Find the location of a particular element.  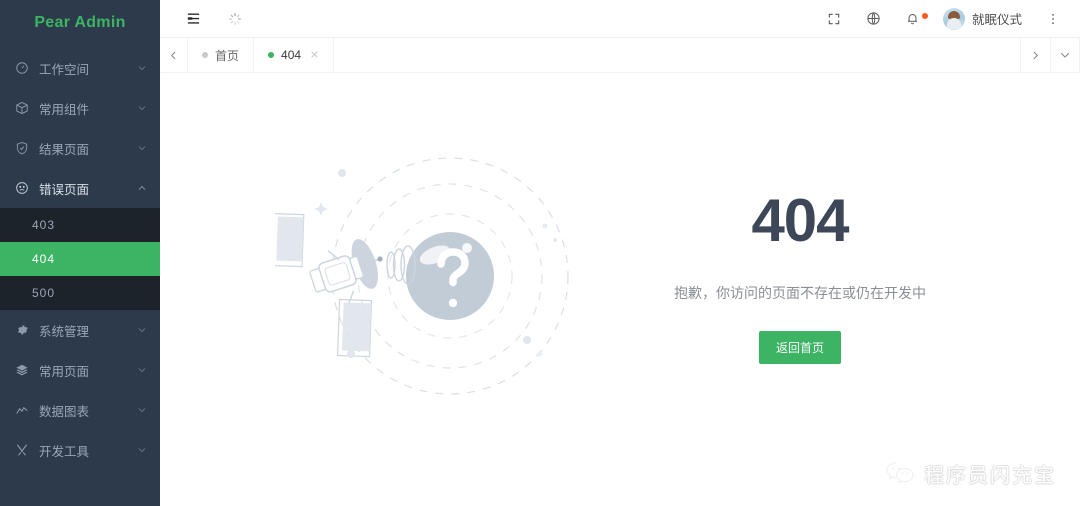

sidebar-item-label: 系统管理 is located at coordinates (64, 331).